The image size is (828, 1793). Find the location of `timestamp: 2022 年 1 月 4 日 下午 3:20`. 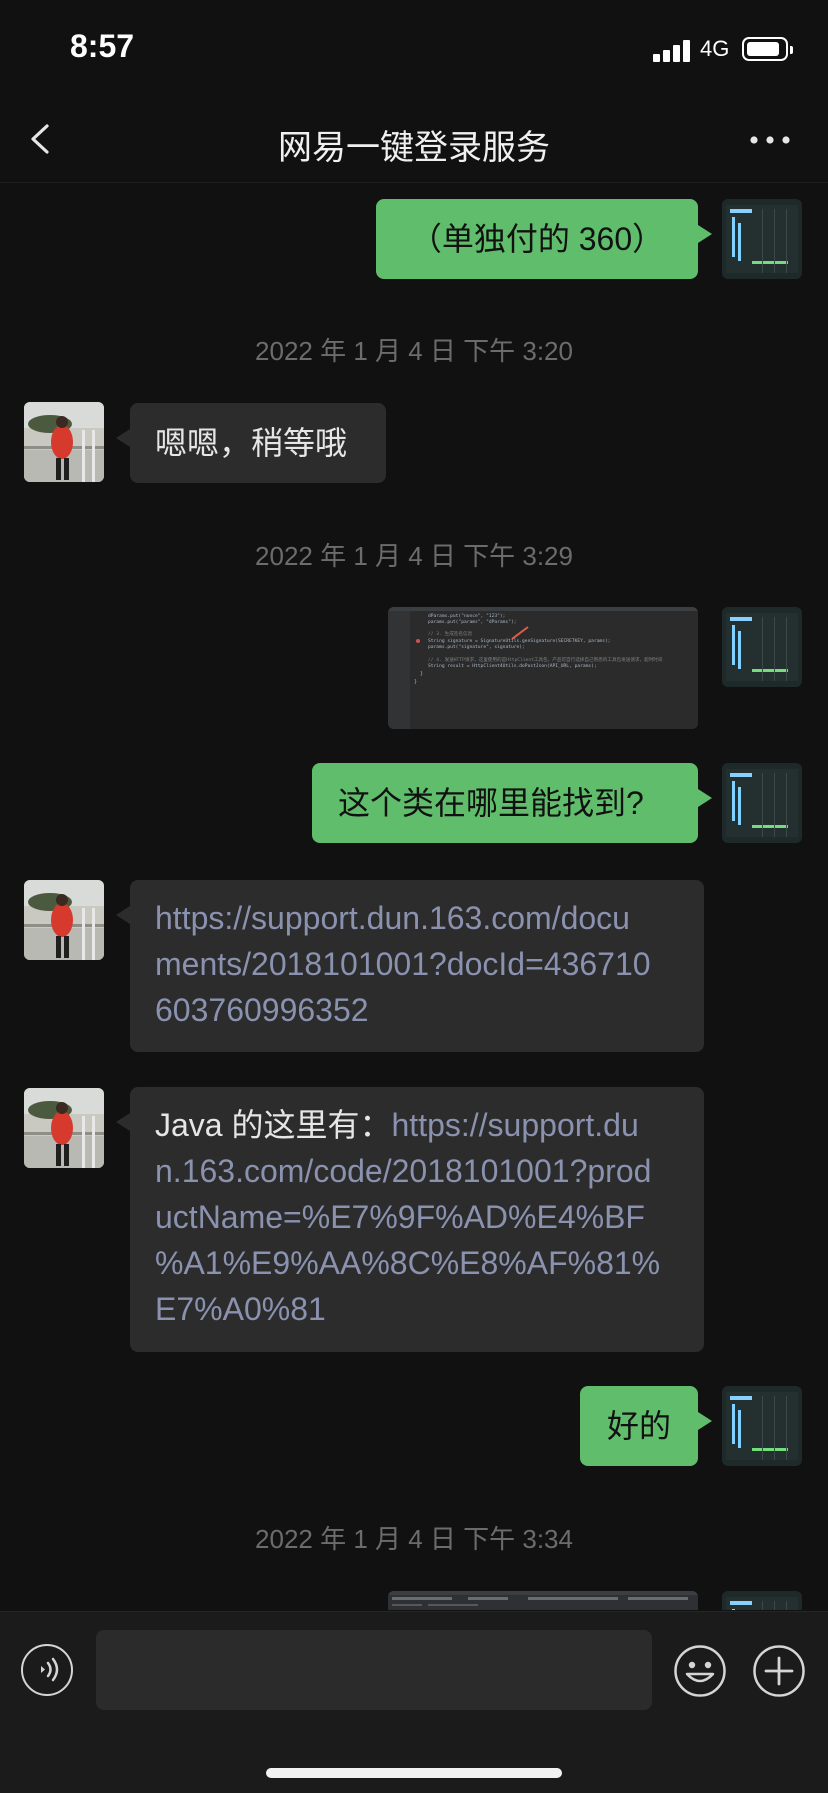

timestamp: 2022 年 1 月 4 日 下午 3:20 is located at coordinates (414, 351).